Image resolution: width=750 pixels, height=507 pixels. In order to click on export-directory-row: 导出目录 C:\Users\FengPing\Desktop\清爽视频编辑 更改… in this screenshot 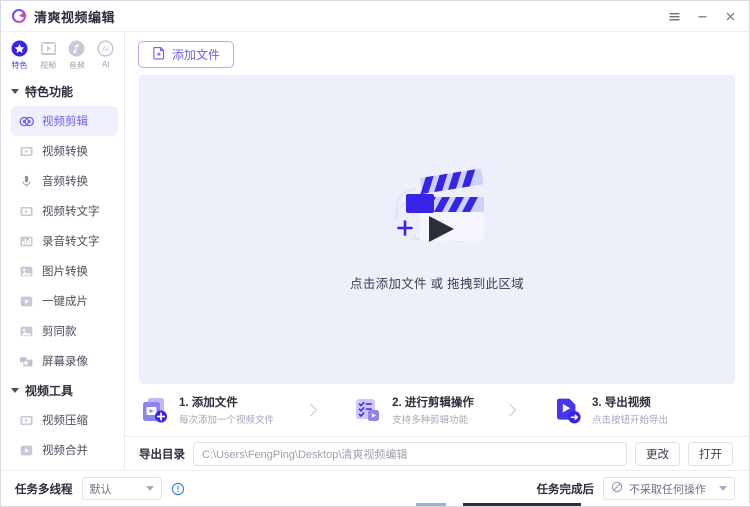, I will do `click(437, 453)`.